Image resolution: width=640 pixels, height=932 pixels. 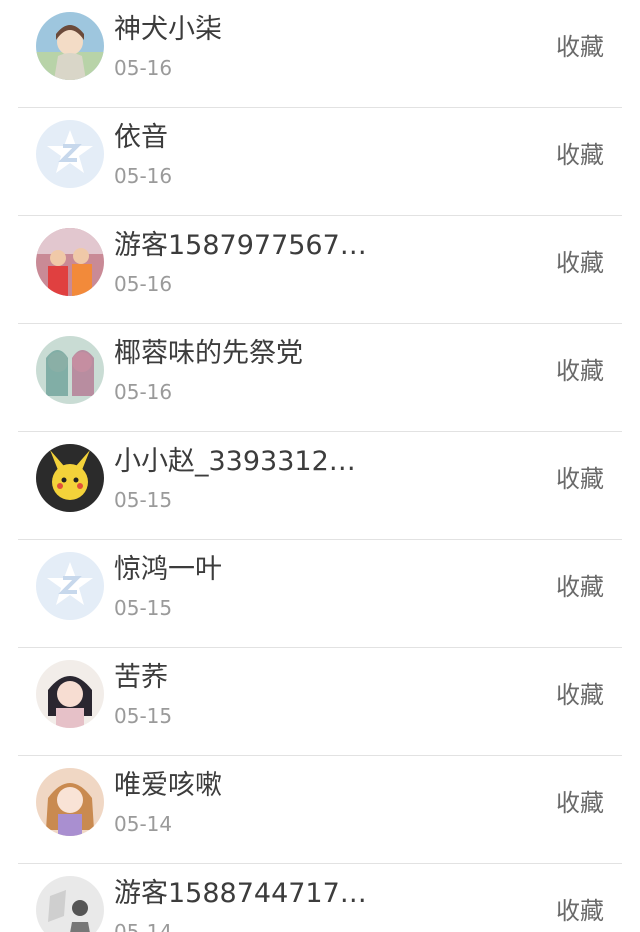 What do you see at coordinates (320, 54) in the screenshot?
I see `list-item: 神犬小柒 05-16 收藏` at bounding box center [320, 54].